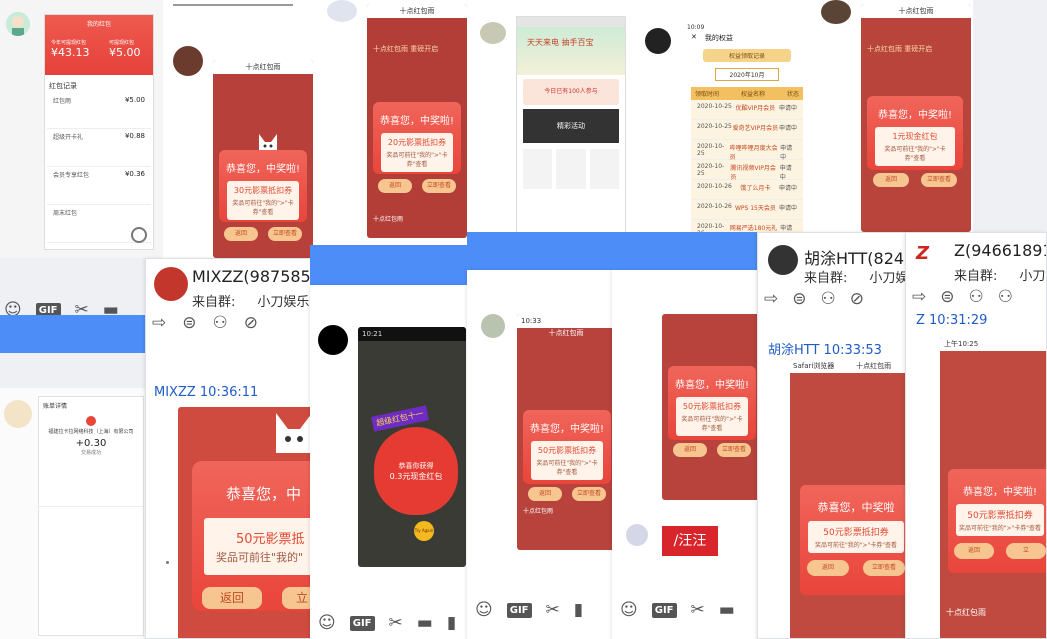 This screenshot has width=1047, height=639. Describe the element at coordinates (747, 190) in the screenshot. I see `table-row: 2020-10-26 饿了么月卡 申请中` at that location.